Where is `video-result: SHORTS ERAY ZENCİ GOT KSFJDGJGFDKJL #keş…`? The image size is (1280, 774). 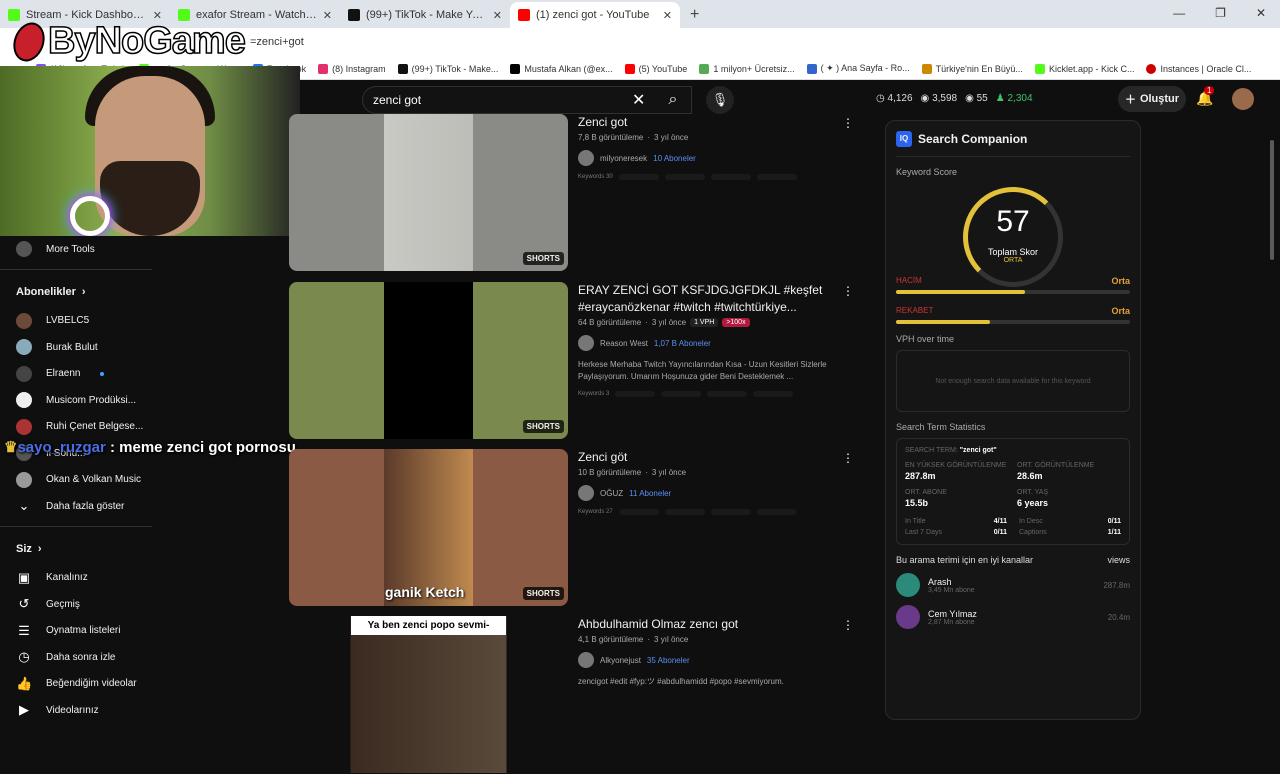 video-result: SHORTS ERAY ZENCİ GOT KSFJDGJGFDKJL #keş… is located at coordinates (574, 361).